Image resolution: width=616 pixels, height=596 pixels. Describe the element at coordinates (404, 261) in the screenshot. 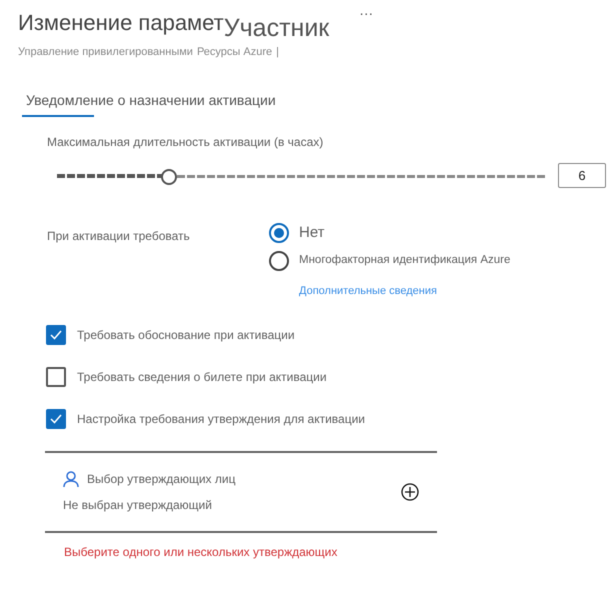

I see `radio-label: Многофакторная идентификация Azure` at that location.